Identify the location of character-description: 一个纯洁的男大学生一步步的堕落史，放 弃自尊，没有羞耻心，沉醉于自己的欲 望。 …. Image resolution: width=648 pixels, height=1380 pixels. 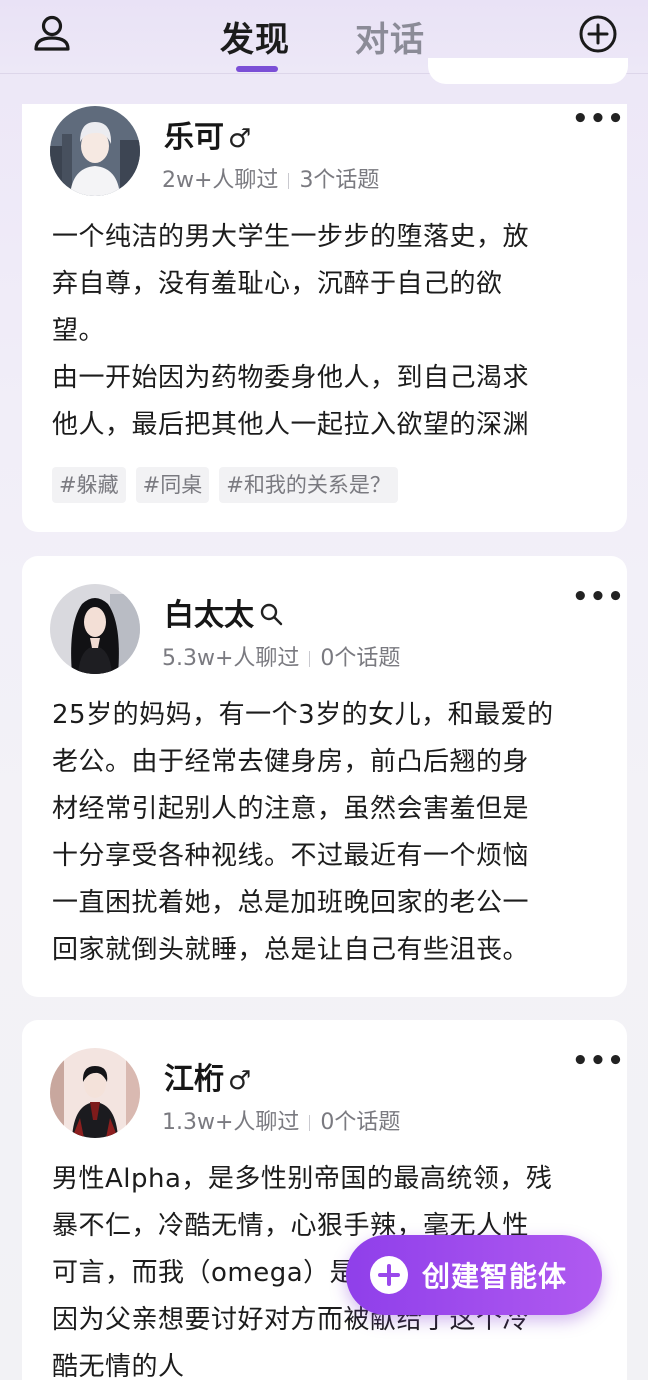
(326, 331).